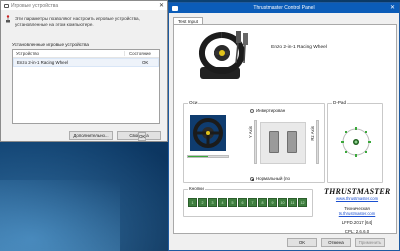 This screenshot has height=251, width=400. Describe the element at coordinates (274, 142) in the screenshot. I see `brake-pedal` at that location.